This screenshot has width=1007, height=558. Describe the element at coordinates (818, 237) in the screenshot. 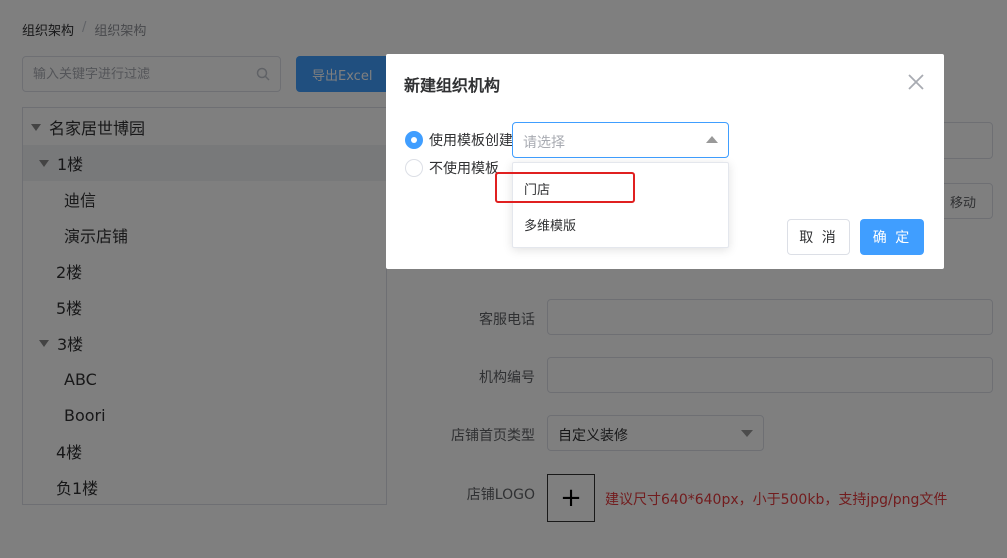

I see `cancel-button: 取 消` at that location.